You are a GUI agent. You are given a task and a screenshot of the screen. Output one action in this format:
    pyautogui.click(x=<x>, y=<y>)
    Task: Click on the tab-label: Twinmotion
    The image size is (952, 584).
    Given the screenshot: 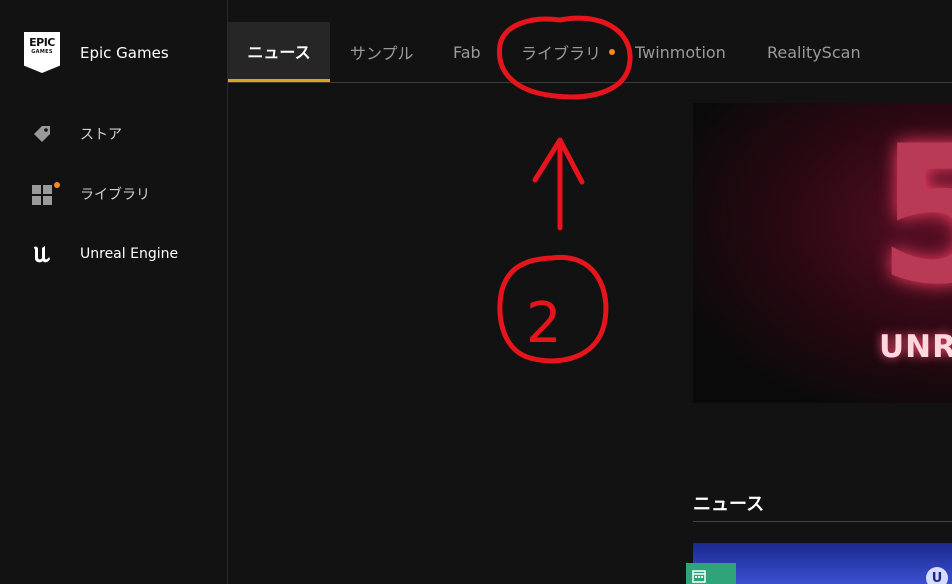 What is the action you would take?
    pyautogui.click(x=680, y=52)
    